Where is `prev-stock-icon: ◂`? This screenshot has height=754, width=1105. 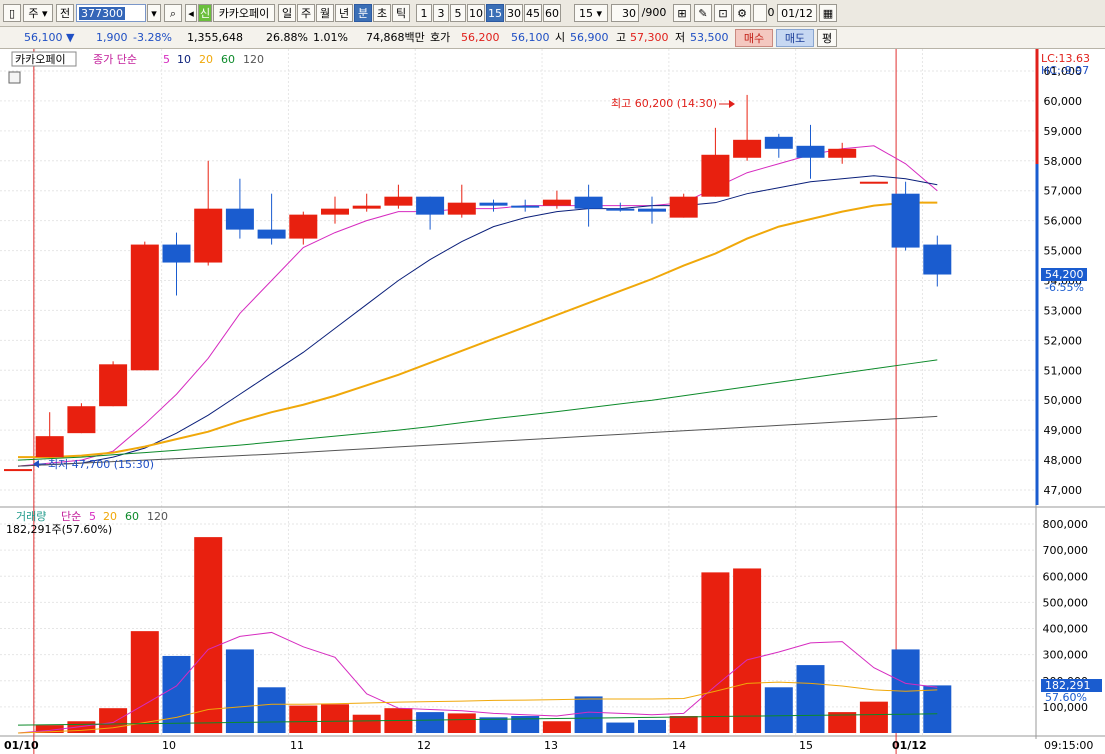 prev-stock-icon: ◂ is located at coordinates (191, 13).